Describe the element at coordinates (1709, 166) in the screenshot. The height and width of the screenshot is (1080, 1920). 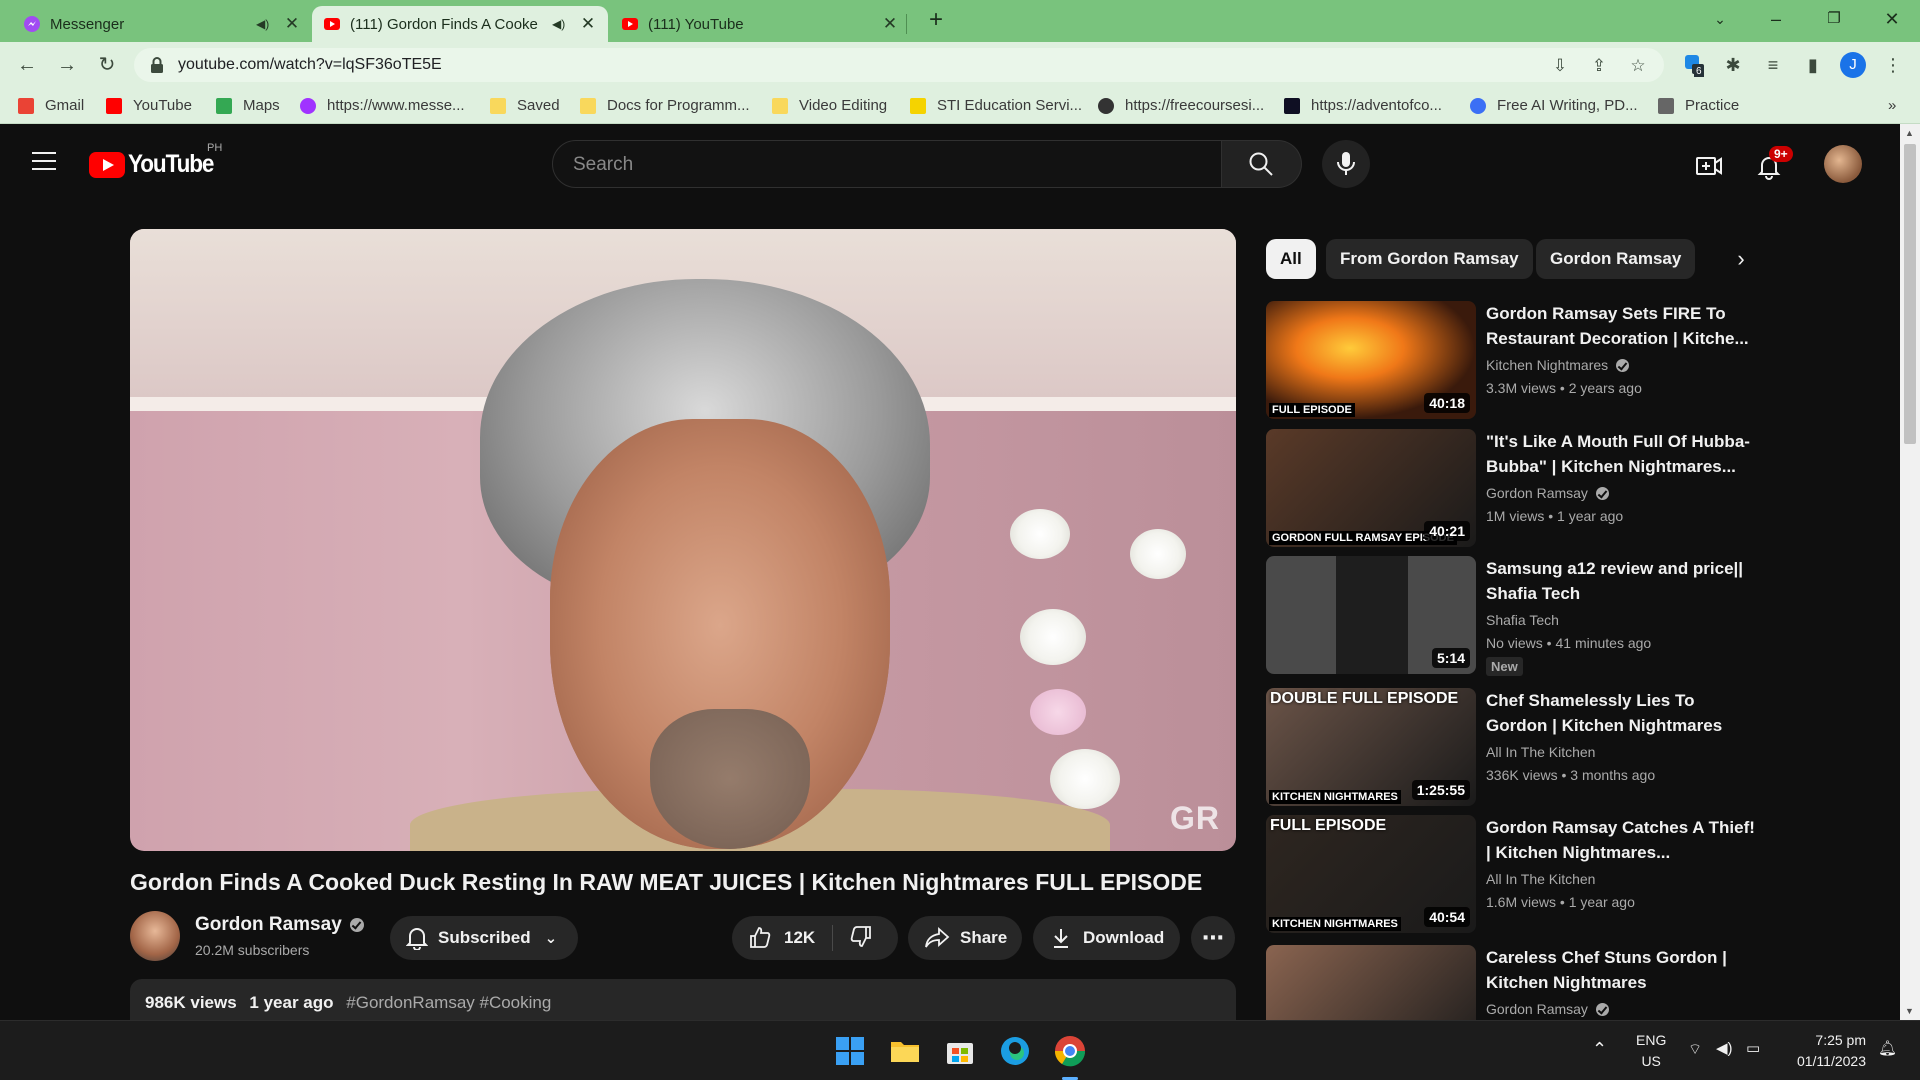
I see `create-video-icon` at that location.